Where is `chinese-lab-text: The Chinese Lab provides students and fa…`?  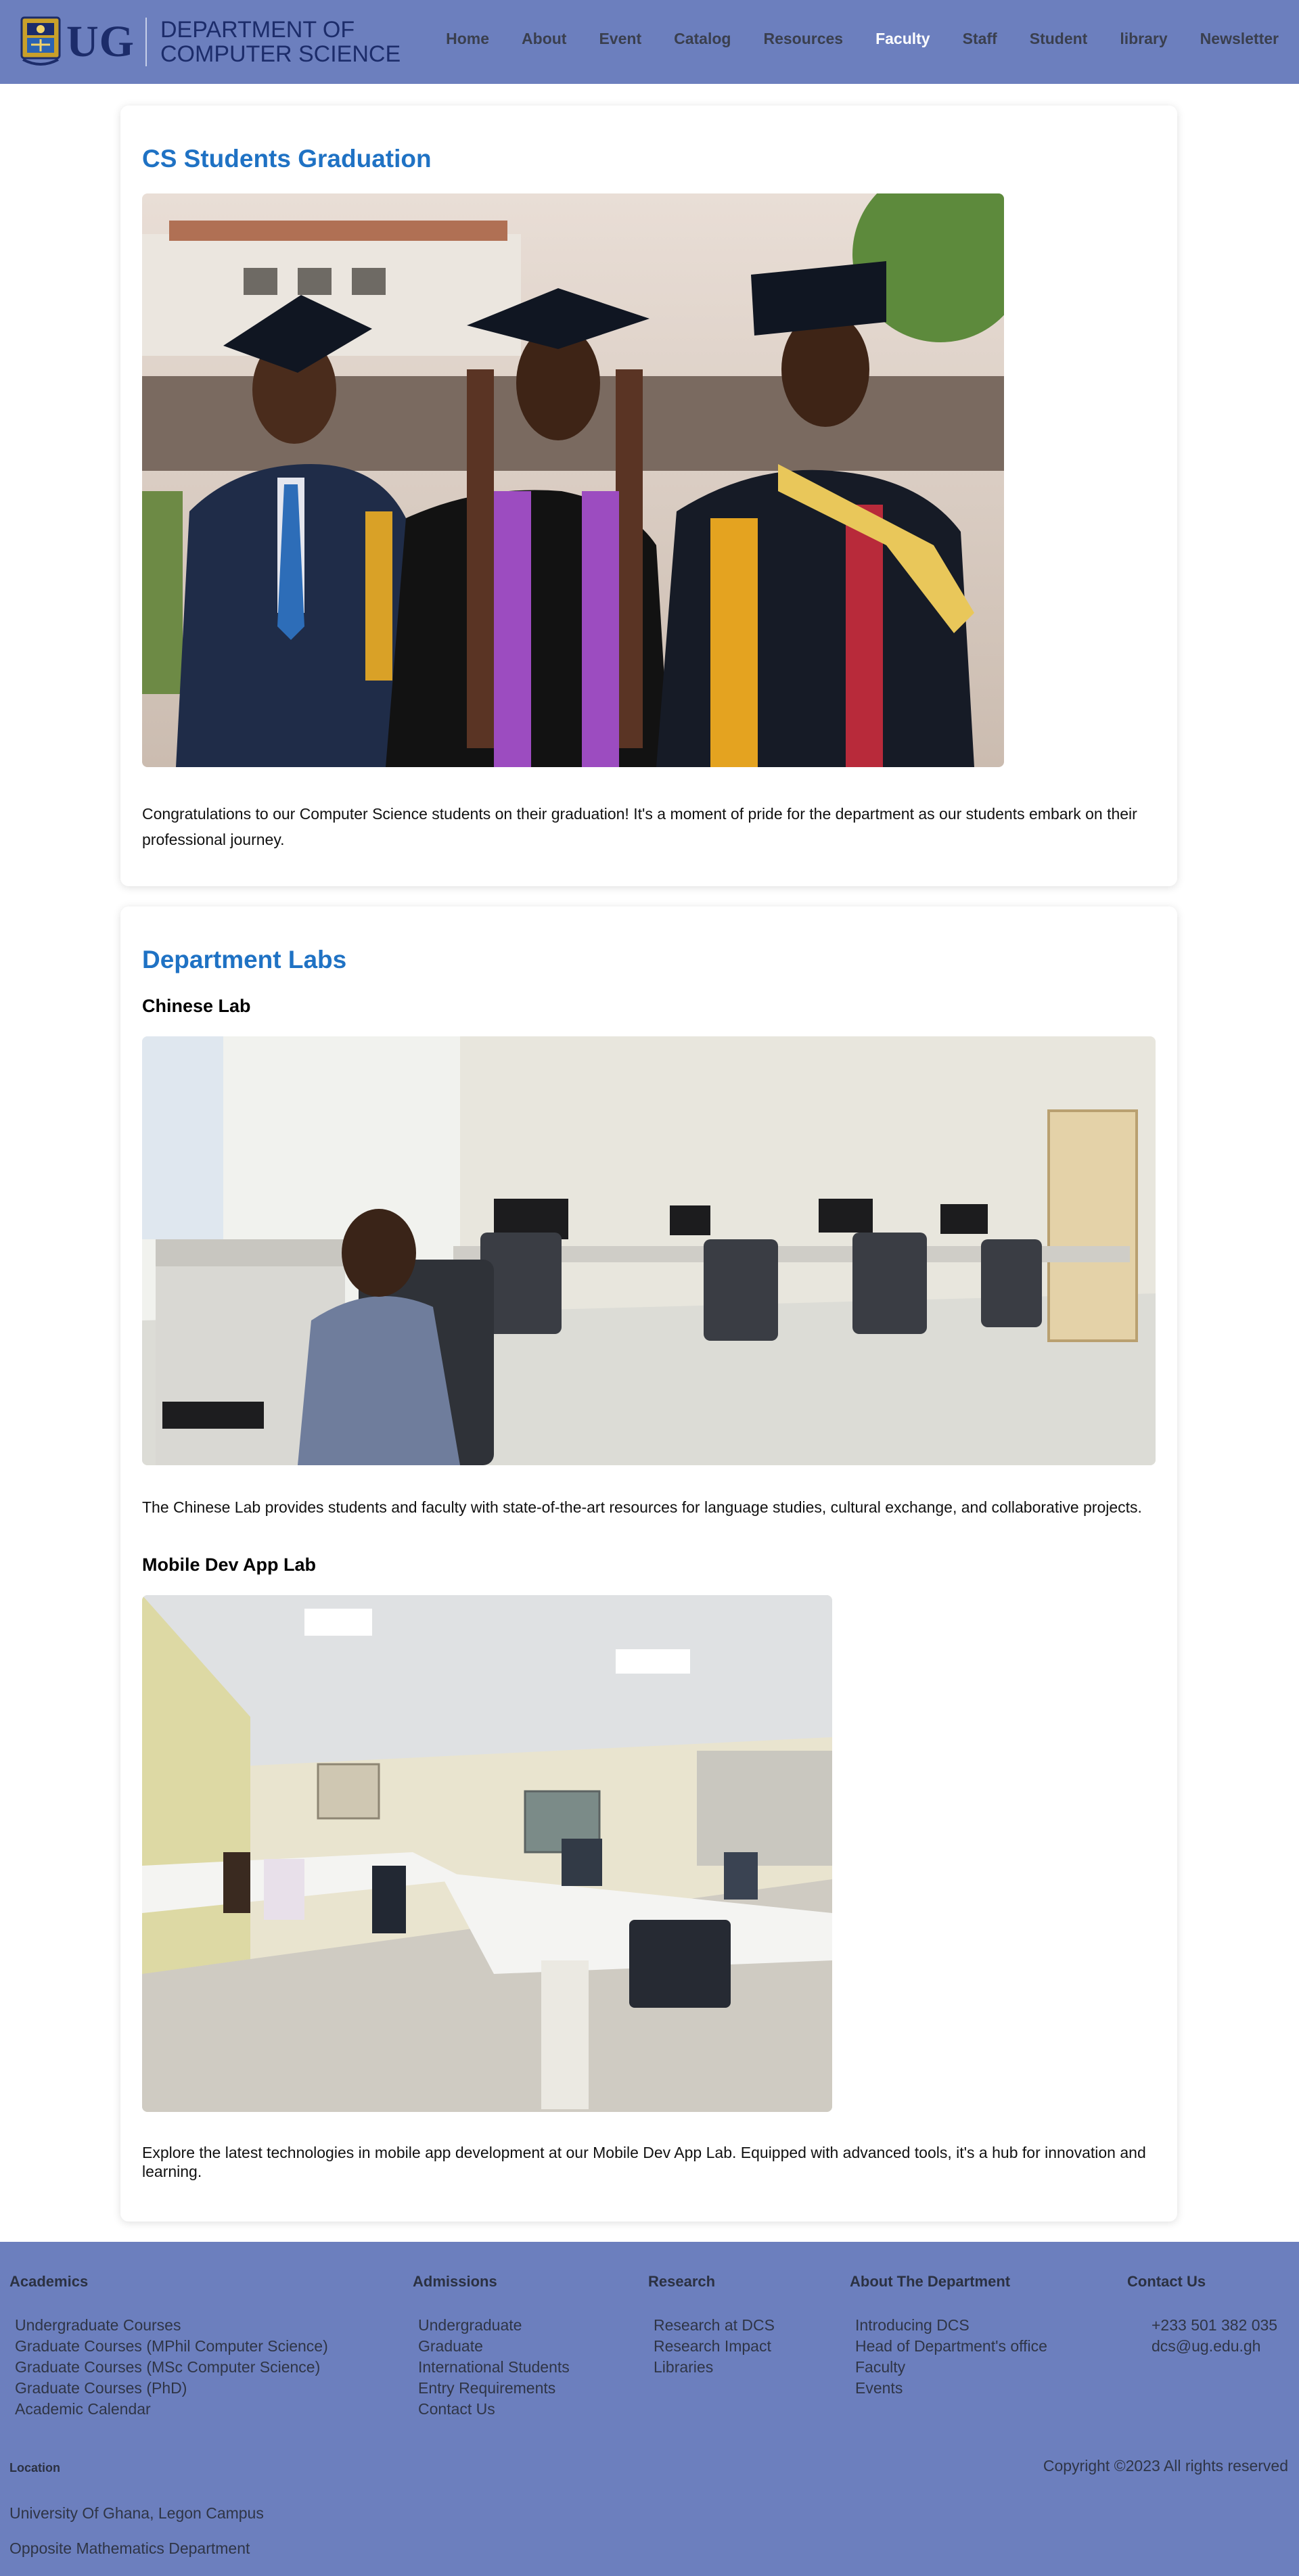 chinese-lab-text: The Chinese Lab provides students and fa… is located at coordinates (642, 1507).